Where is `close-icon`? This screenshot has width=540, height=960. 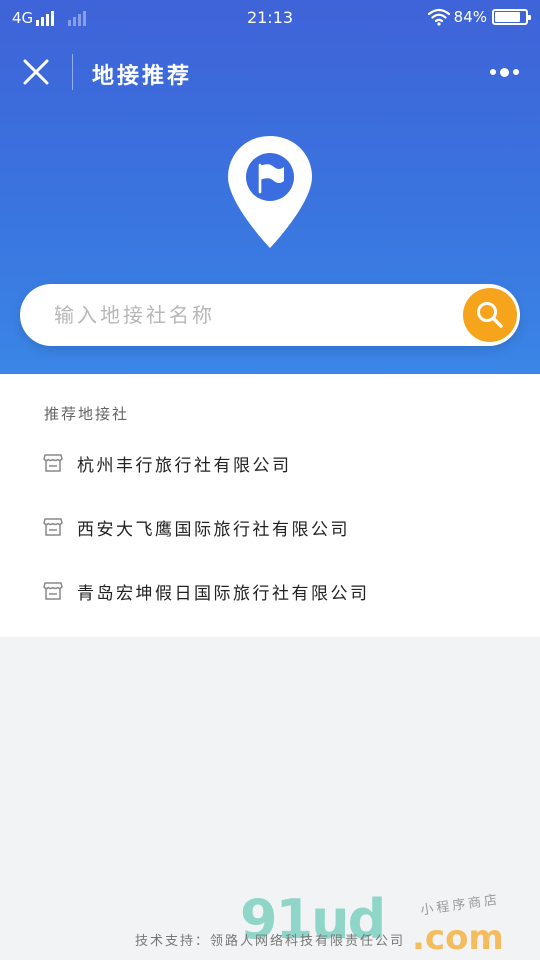
close-icon is located at coordinates (36, 72).